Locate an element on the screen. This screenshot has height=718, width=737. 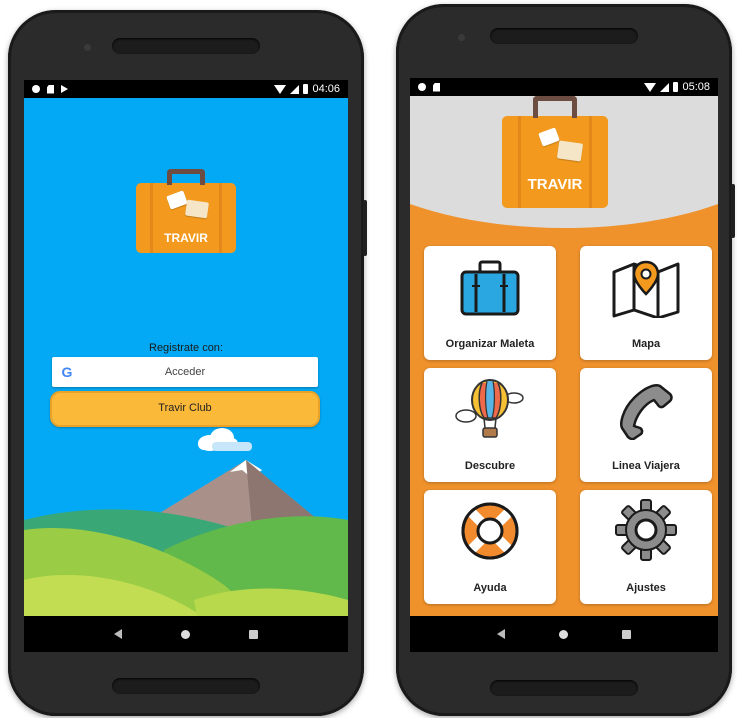
suitcase-icon is located at coordinates (490, 288).